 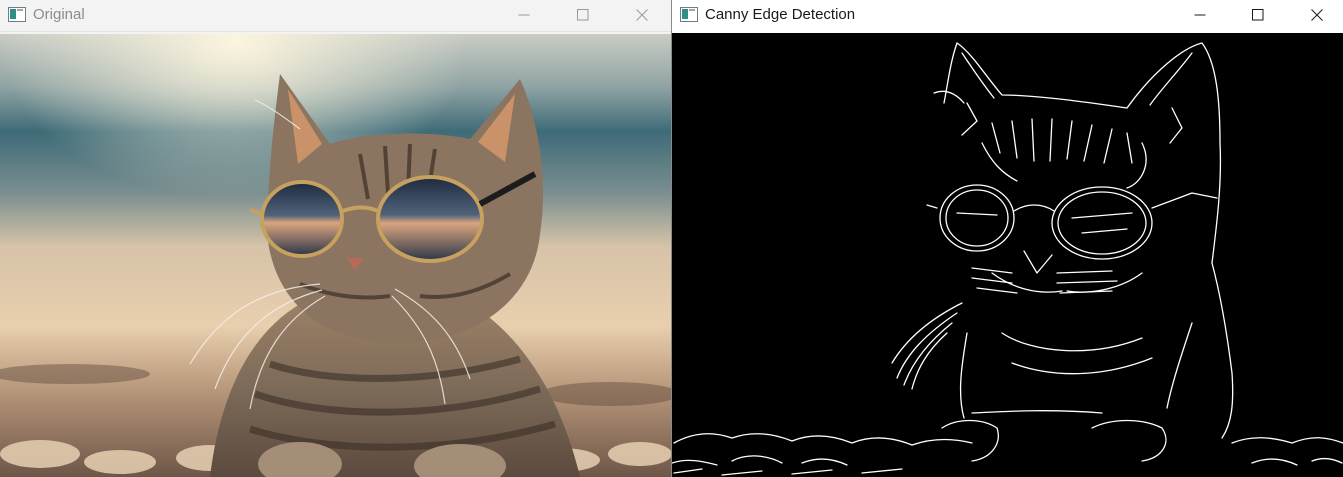 I want to click on canny-titlebar: Canny Edge Detection, so click(x=1007, y=16).